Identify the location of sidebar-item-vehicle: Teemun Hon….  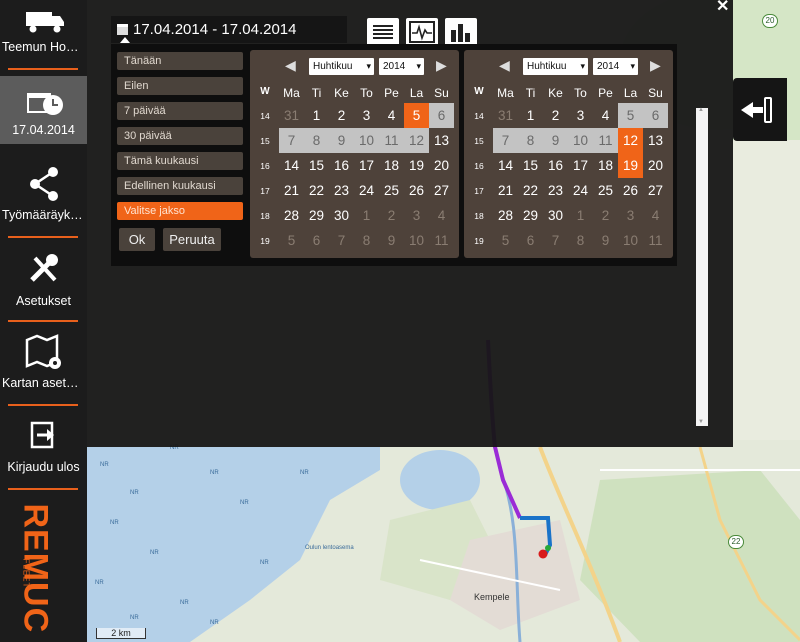
(43, 33).